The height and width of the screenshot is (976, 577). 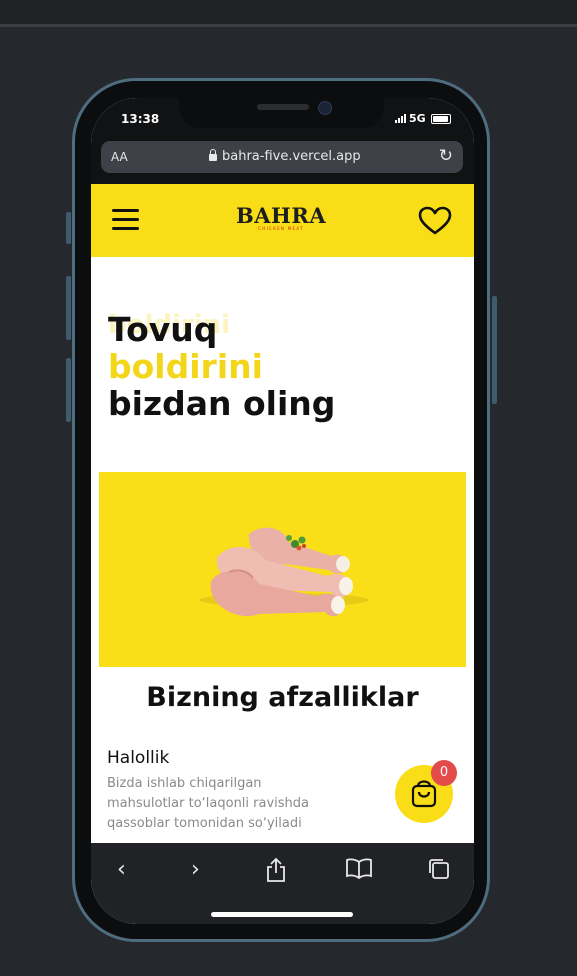 What do you see at coordinates (417, 118) in the screenshot?
I see `network-label: 5G` at bounding box center [417, 118].